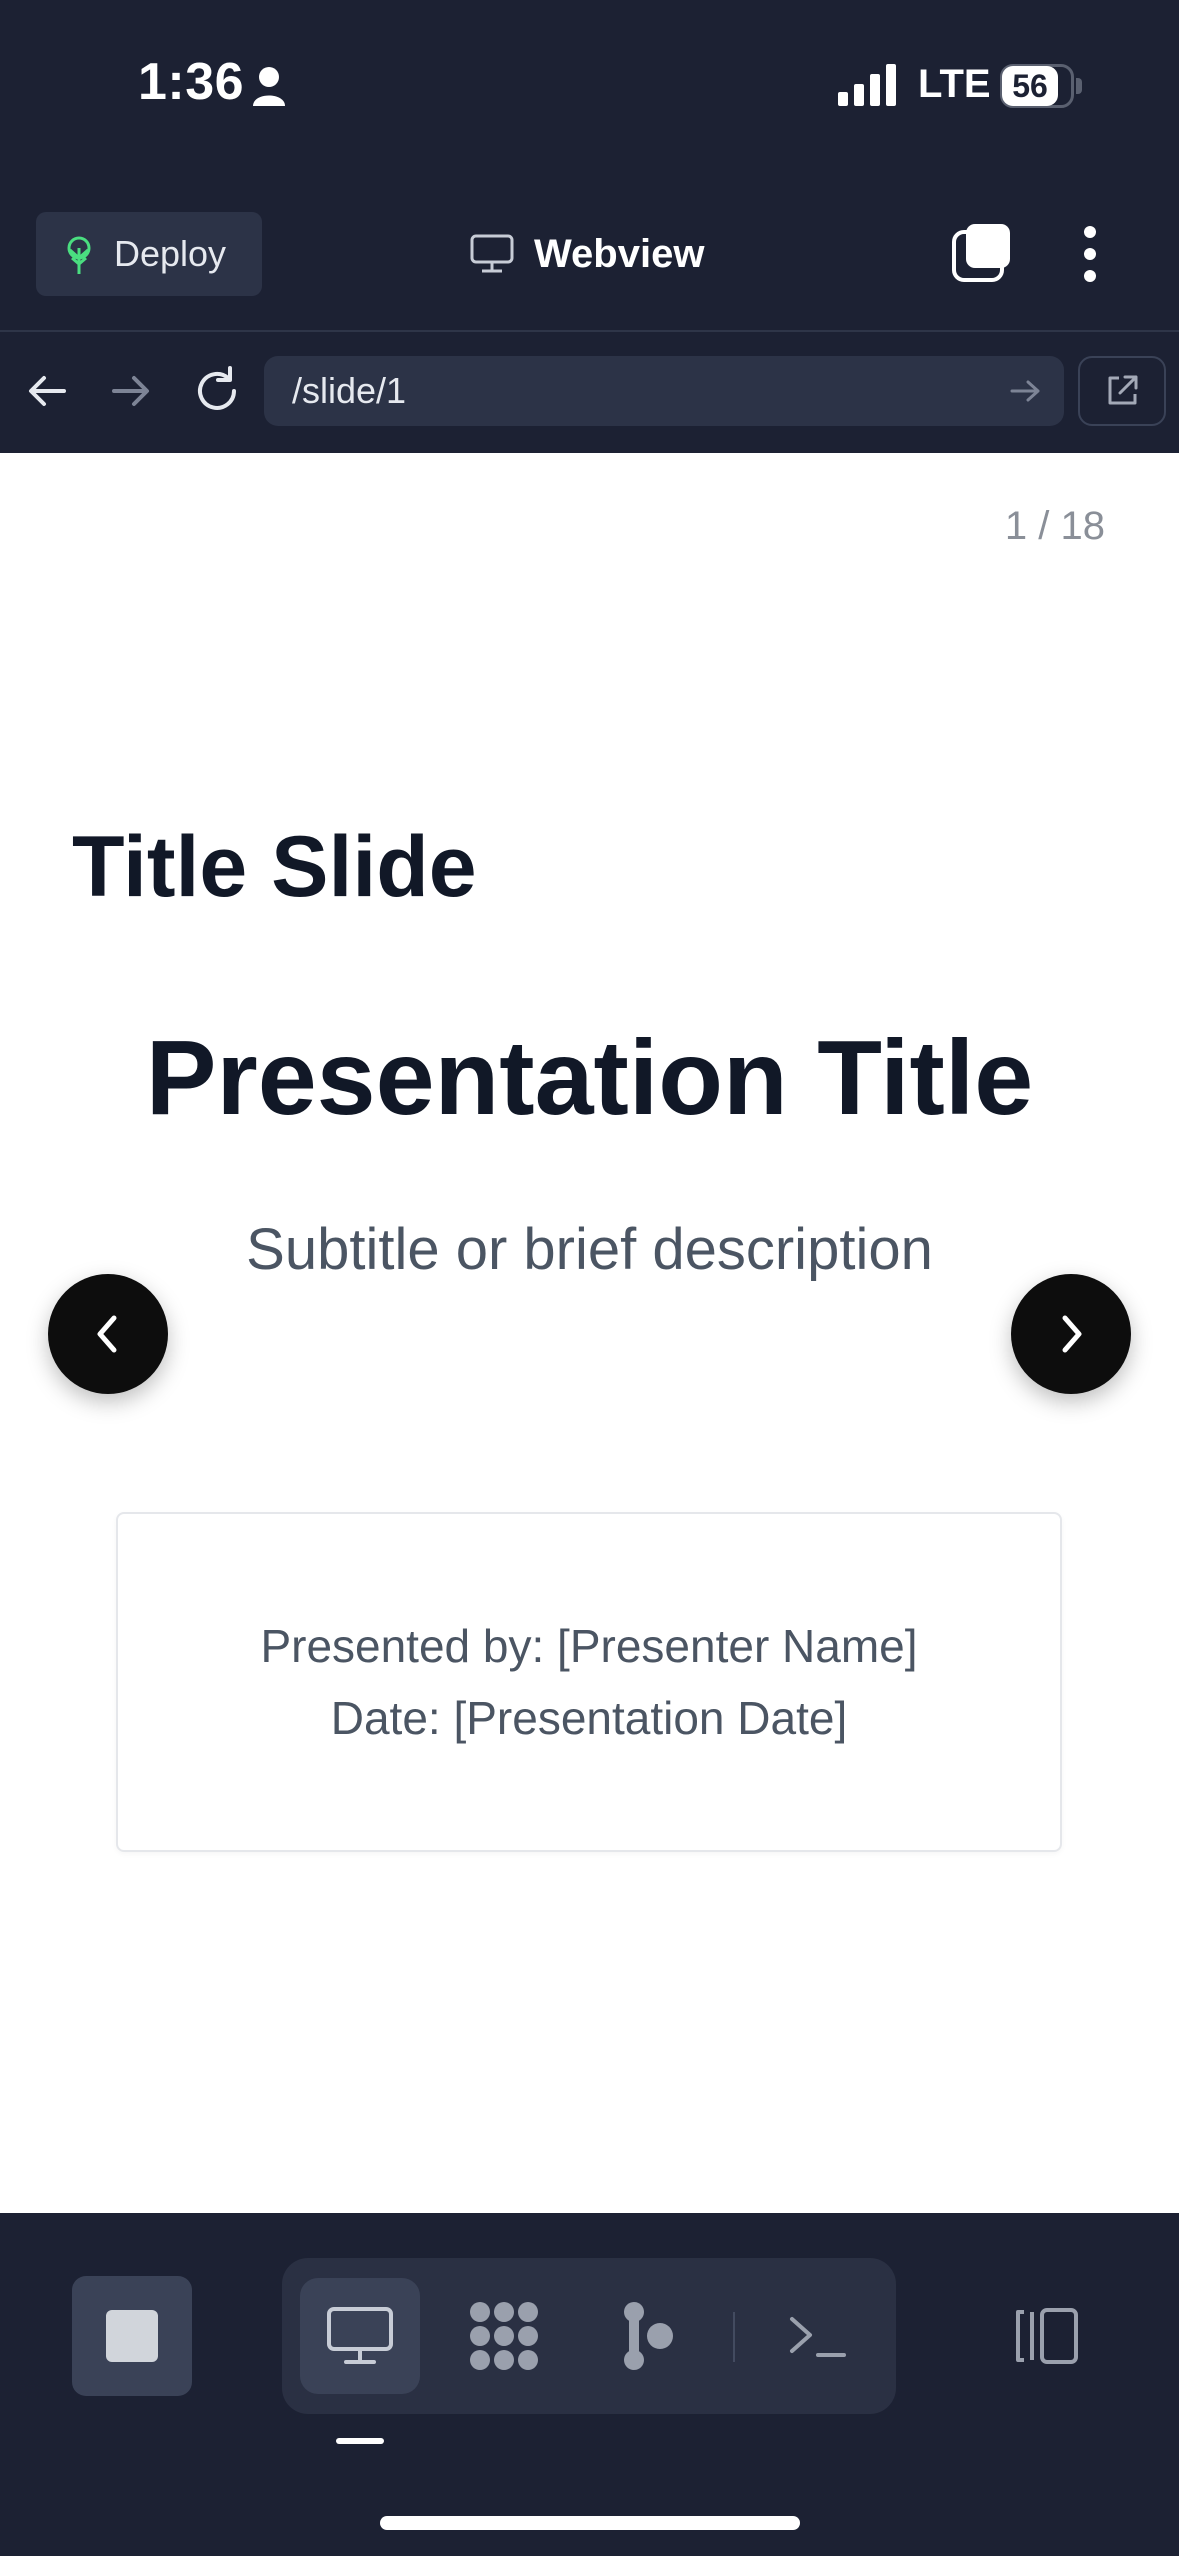 The width and height of the screenshot is (1179, 2556). Describe the element at coordinates (170, 253) in the screenshot. I see `deploy-label: Deploy` at that location.